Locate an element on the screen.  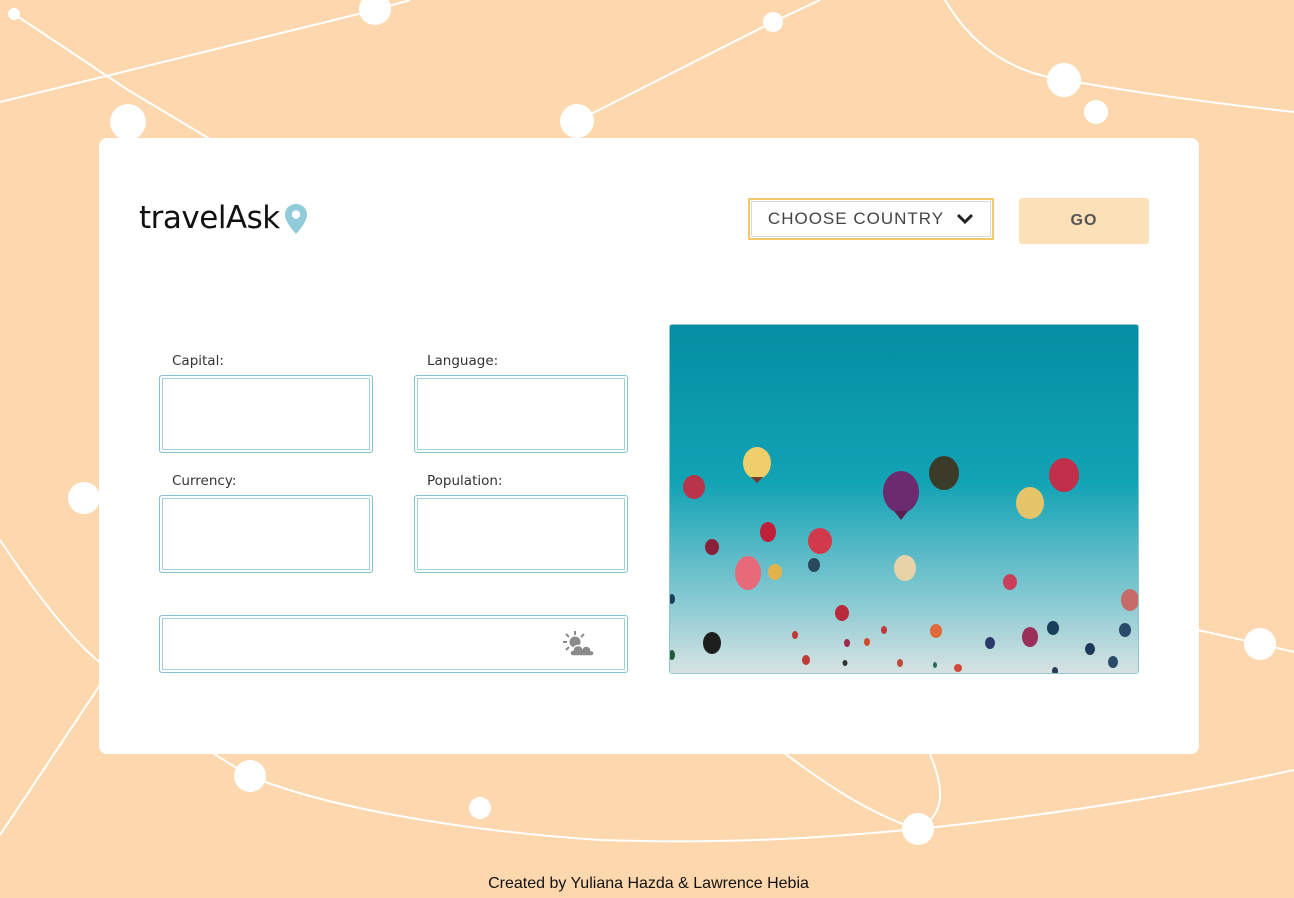
map-pin-icon is located at coordinates (295, 219).